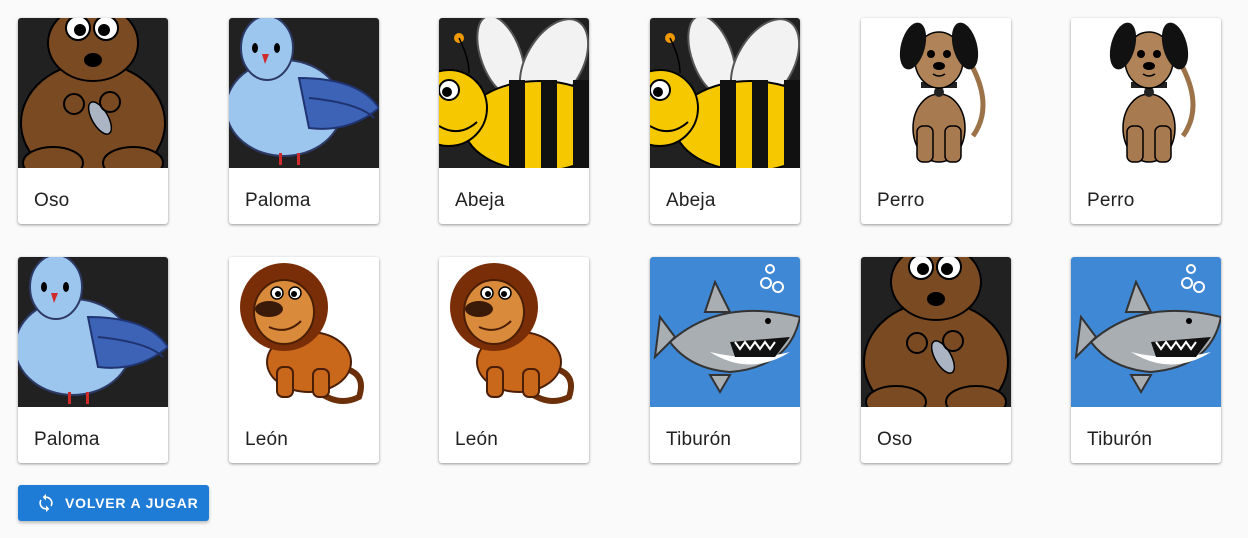  Describe the element at coordinates (46, 503) in the screenshot. I see `refresh-icon` at that location.